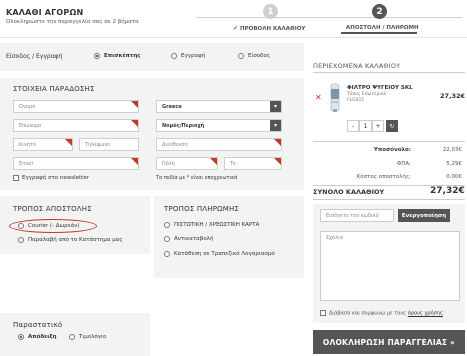 Image resolution: width=467 pixels, height=356 pixels. Describe the element at coordinates (390, 266) in the screenshot. I see `comments-textarea: Σχόλια` at that location.